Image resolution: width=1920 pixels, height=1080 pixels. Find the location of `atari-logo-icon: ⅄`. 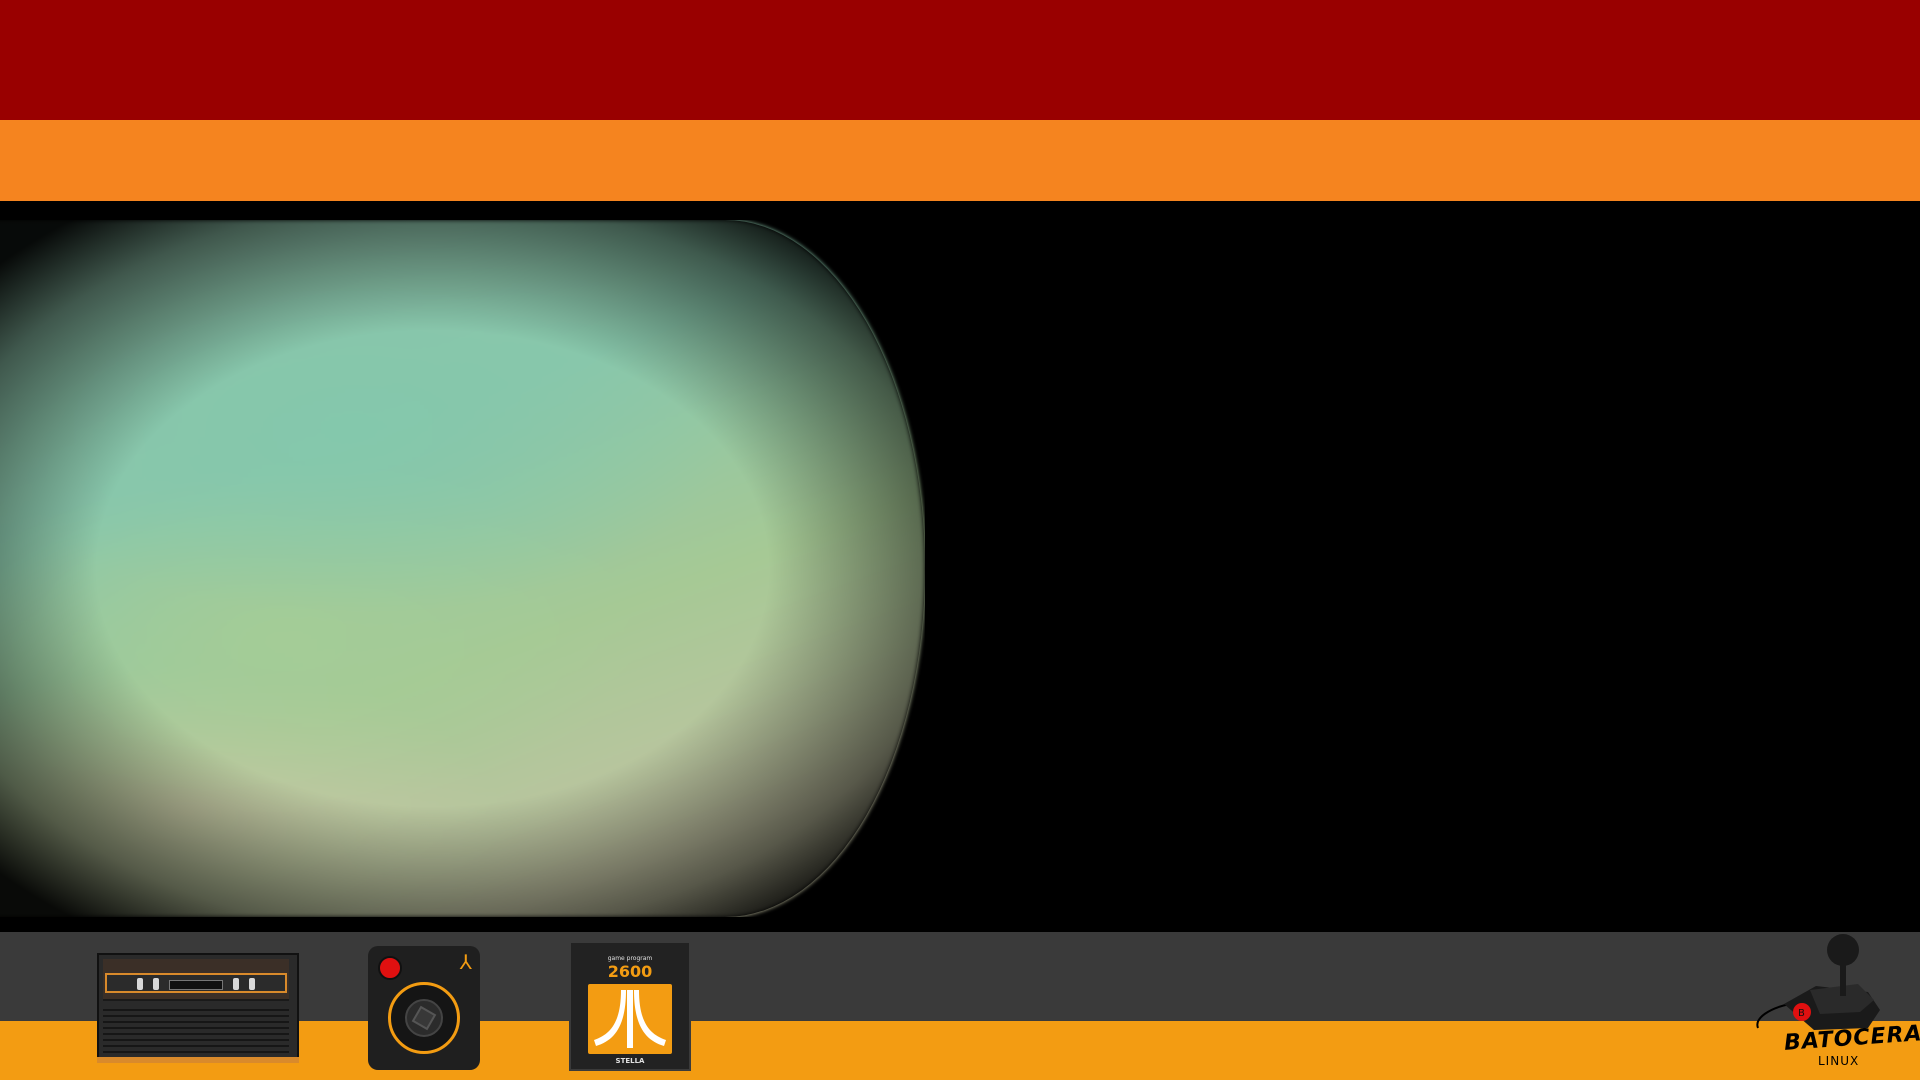

atari-logo-icon: ⅄ is located at coordinates (465, 962).